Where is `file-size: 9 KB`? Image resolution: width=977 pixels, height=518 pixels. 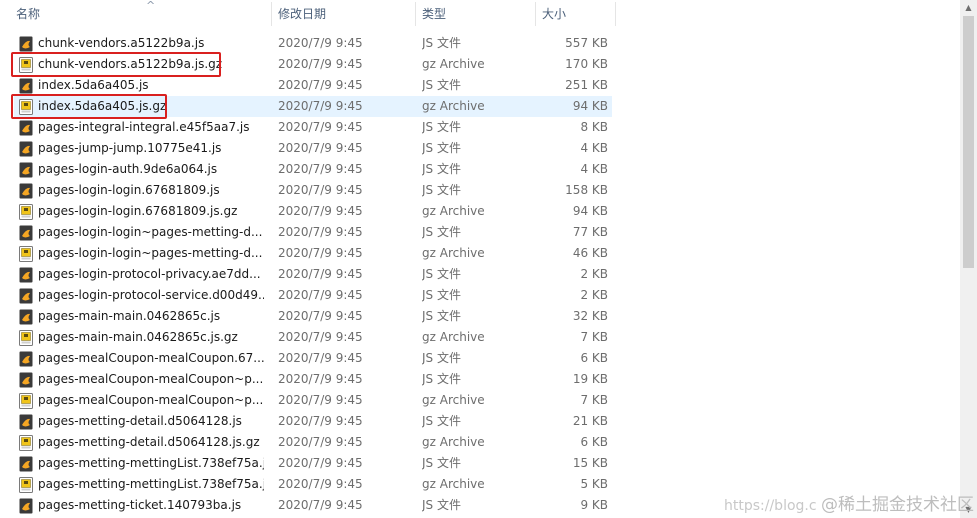
file-size: 9 KB is located at coordinates (594, 505).